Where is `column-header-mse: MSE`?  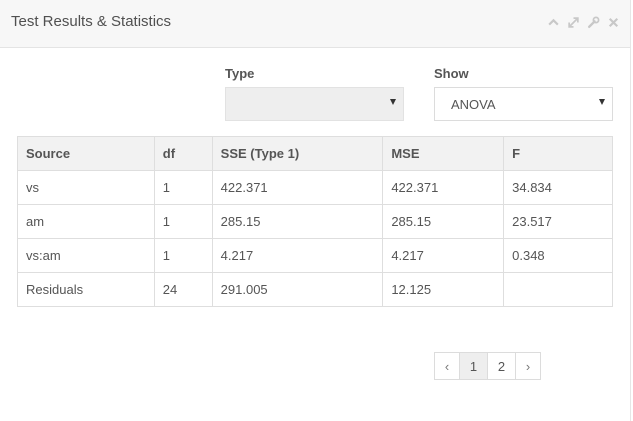
column-header-mse: MSE is located at coordinates (443, 153).